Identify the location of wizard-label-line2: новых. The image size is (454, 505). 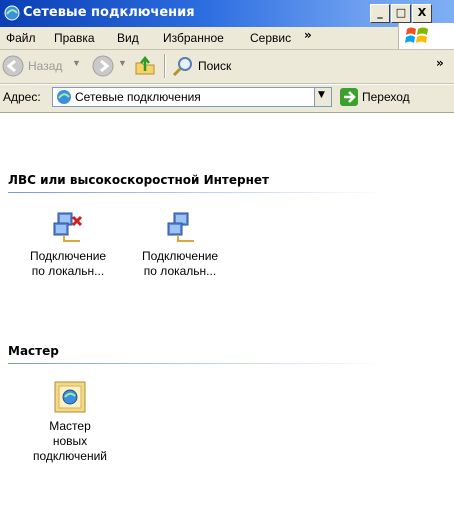
(70, 441).